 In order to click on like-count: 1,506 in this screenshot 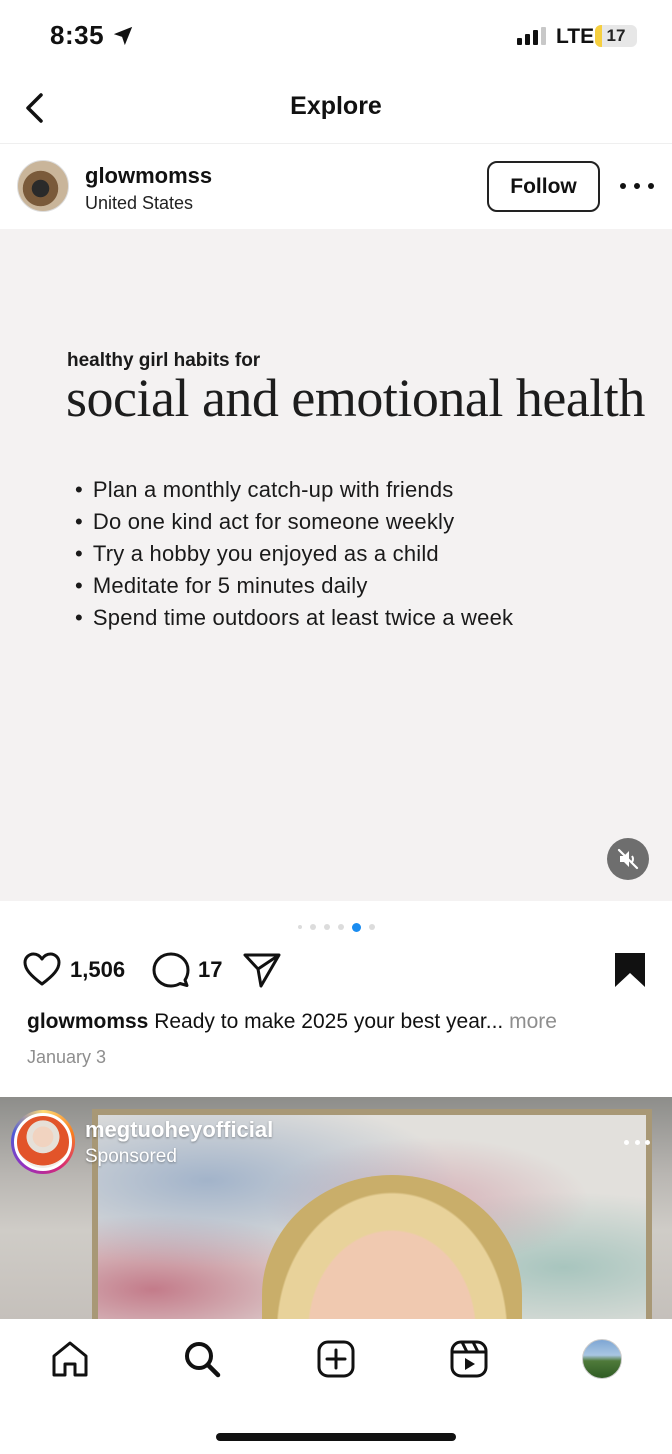, I will do `click(97, 970)`.